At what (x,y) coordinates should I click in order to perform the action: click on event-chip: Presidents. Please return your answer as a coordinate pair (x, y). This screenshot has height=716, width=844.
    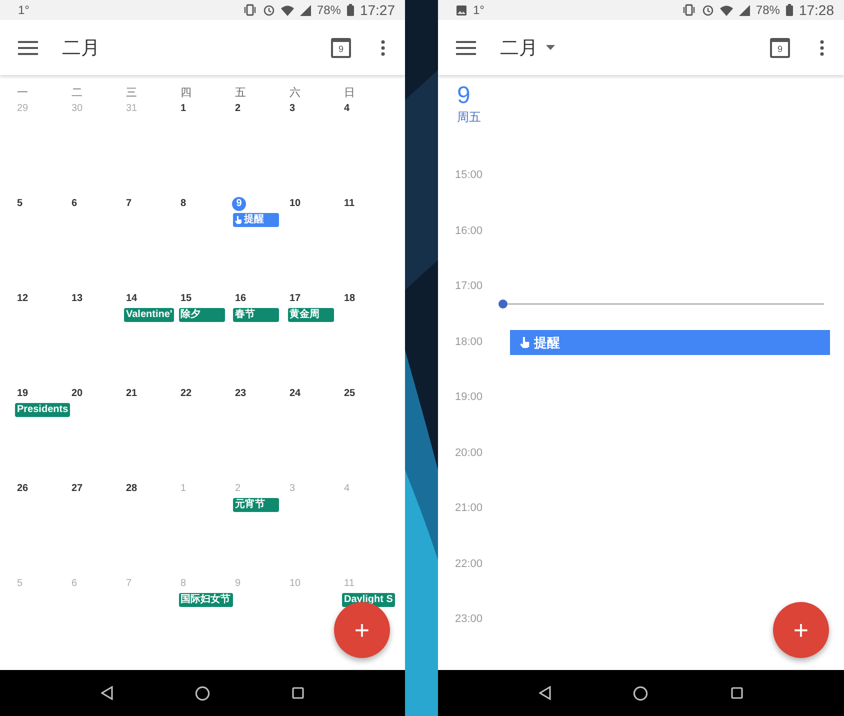
    Looking at the image, I should click on (42, 410).